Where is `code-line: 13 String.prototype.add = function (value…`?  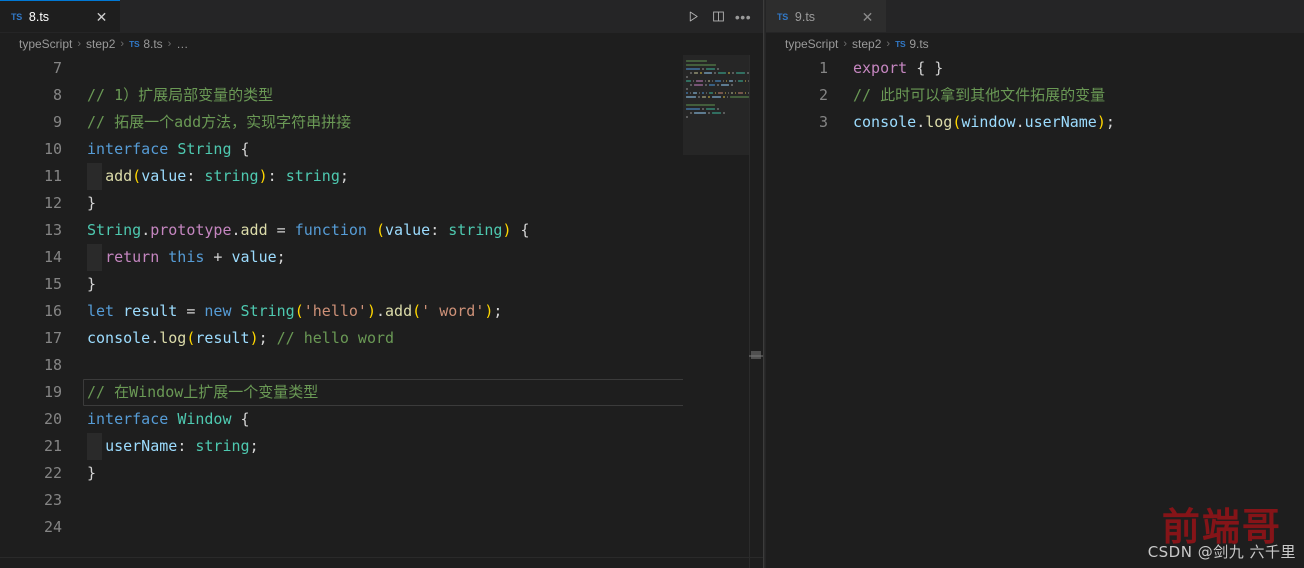 code-line: 13 String.prototype.add = function (value… is located at coordinates (381, 230).